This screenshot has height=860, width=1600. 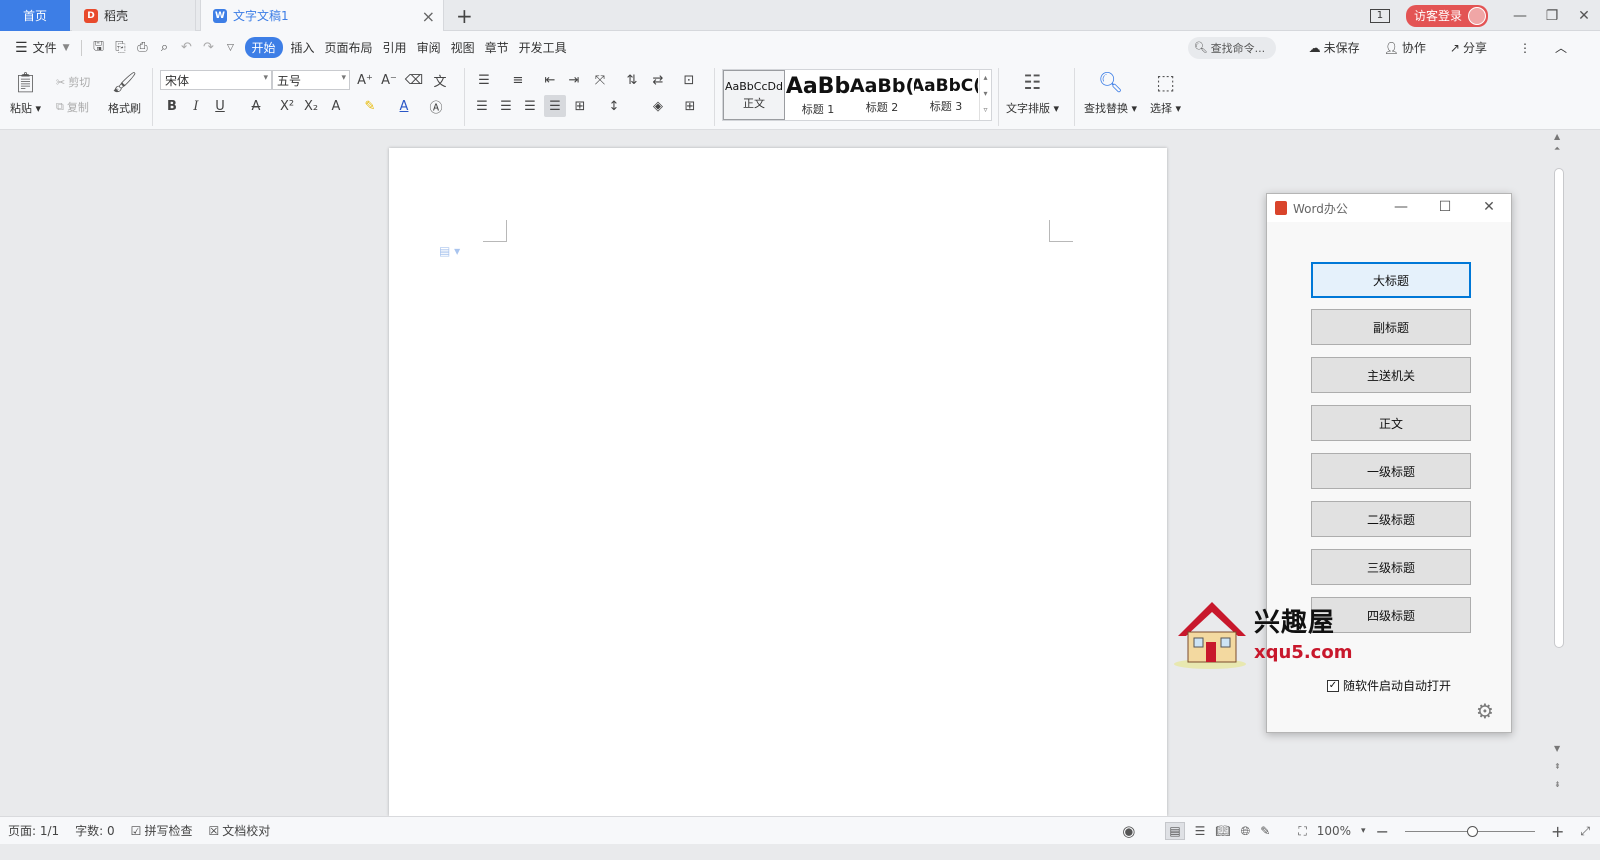 What do you see at coordinates (162, 830) in the screenshot?
I see `spell-check-button: ☑ 拼写检查` at bounding box center [162, 830].